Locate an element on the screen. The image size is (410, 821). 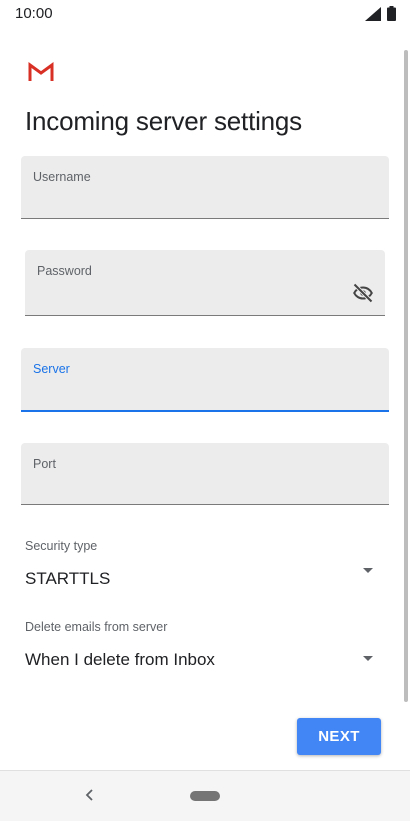
home-pill-icon is located at coordinates (205, 796).